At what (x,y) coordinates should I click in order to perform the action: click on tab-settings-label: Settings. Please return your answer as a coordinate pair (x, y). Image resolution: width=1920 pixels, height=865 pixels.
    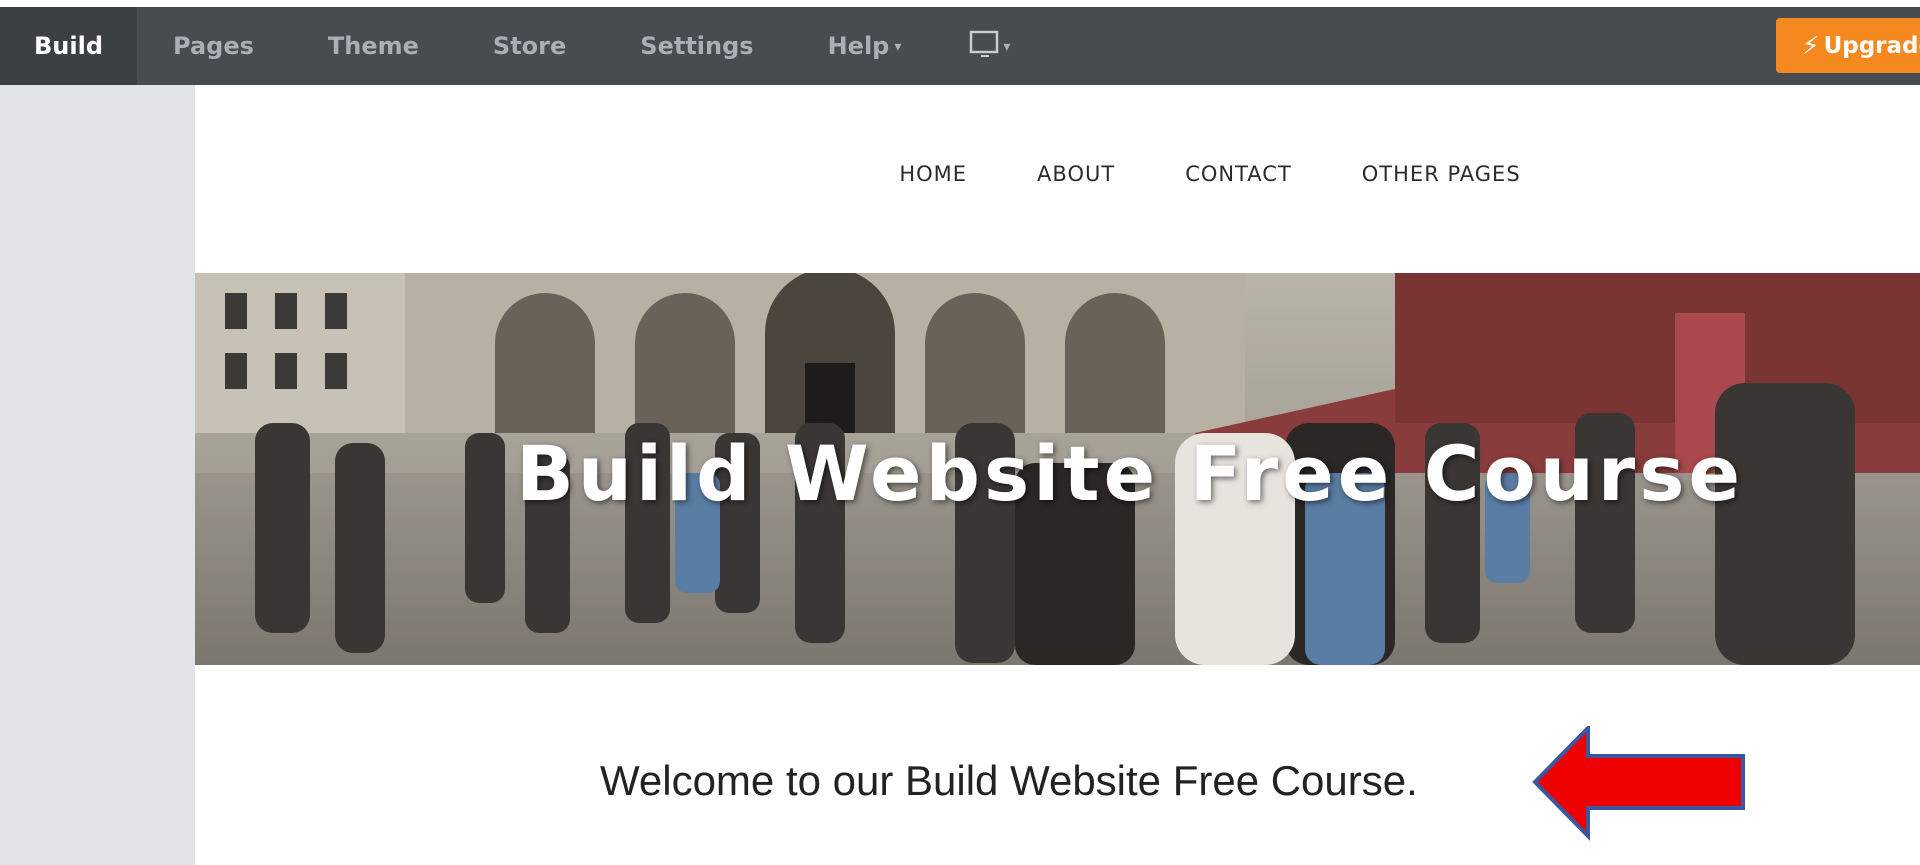
    Looking at the image, I should click on (697, 46).